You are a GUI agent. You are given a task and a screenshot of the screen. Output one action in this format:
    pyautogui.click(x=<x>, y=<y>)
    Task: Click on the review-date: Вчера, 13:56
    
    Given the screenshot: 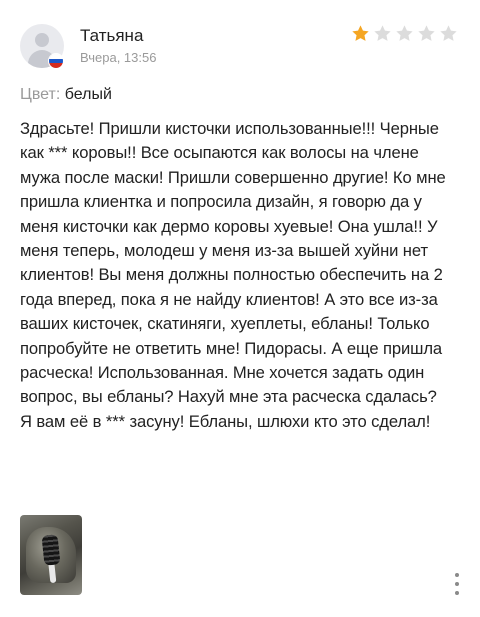 What is the action you would take?
    pyautogui.click(x=118, y=57)
    